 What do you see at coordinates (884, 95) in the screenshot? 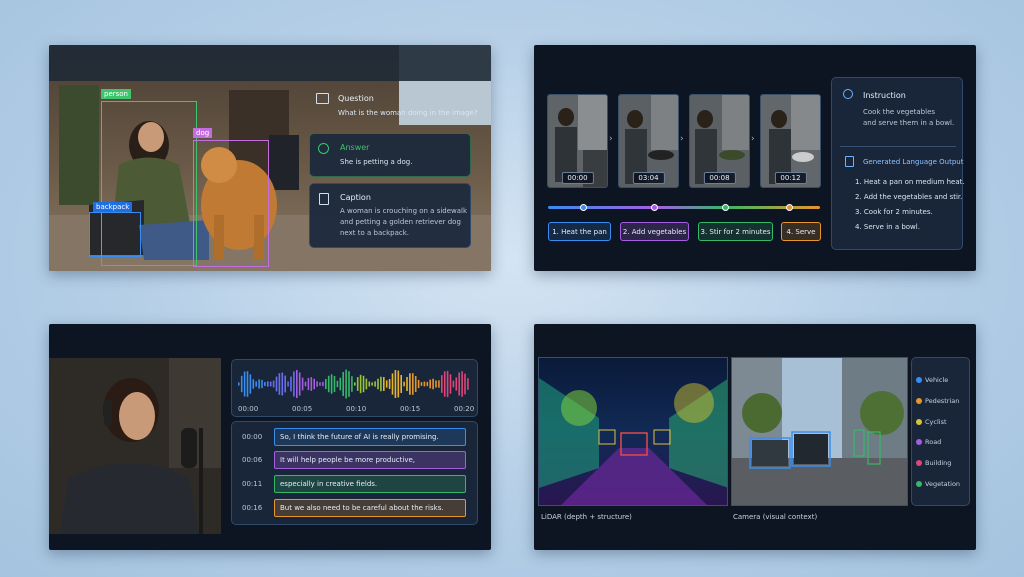
I see `instruction-title: Instruction` at bounding box center [884, 95].